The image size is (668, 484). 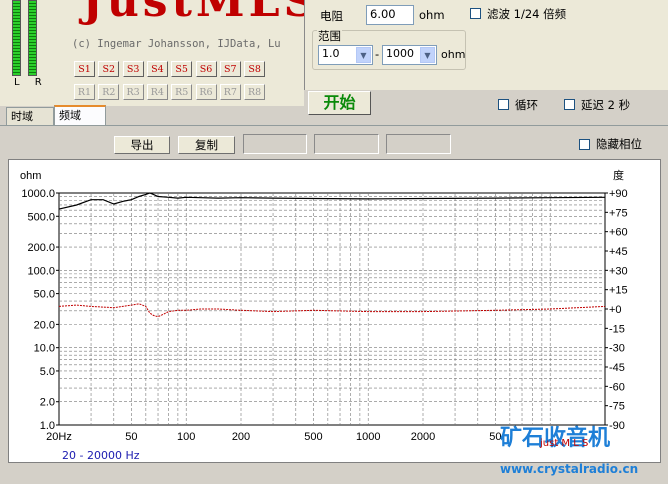 What do you see at coordinates (80, 115) in the screenshot?
I see `tab-frequency-domain: 频域` at bounding box center [80, 115].